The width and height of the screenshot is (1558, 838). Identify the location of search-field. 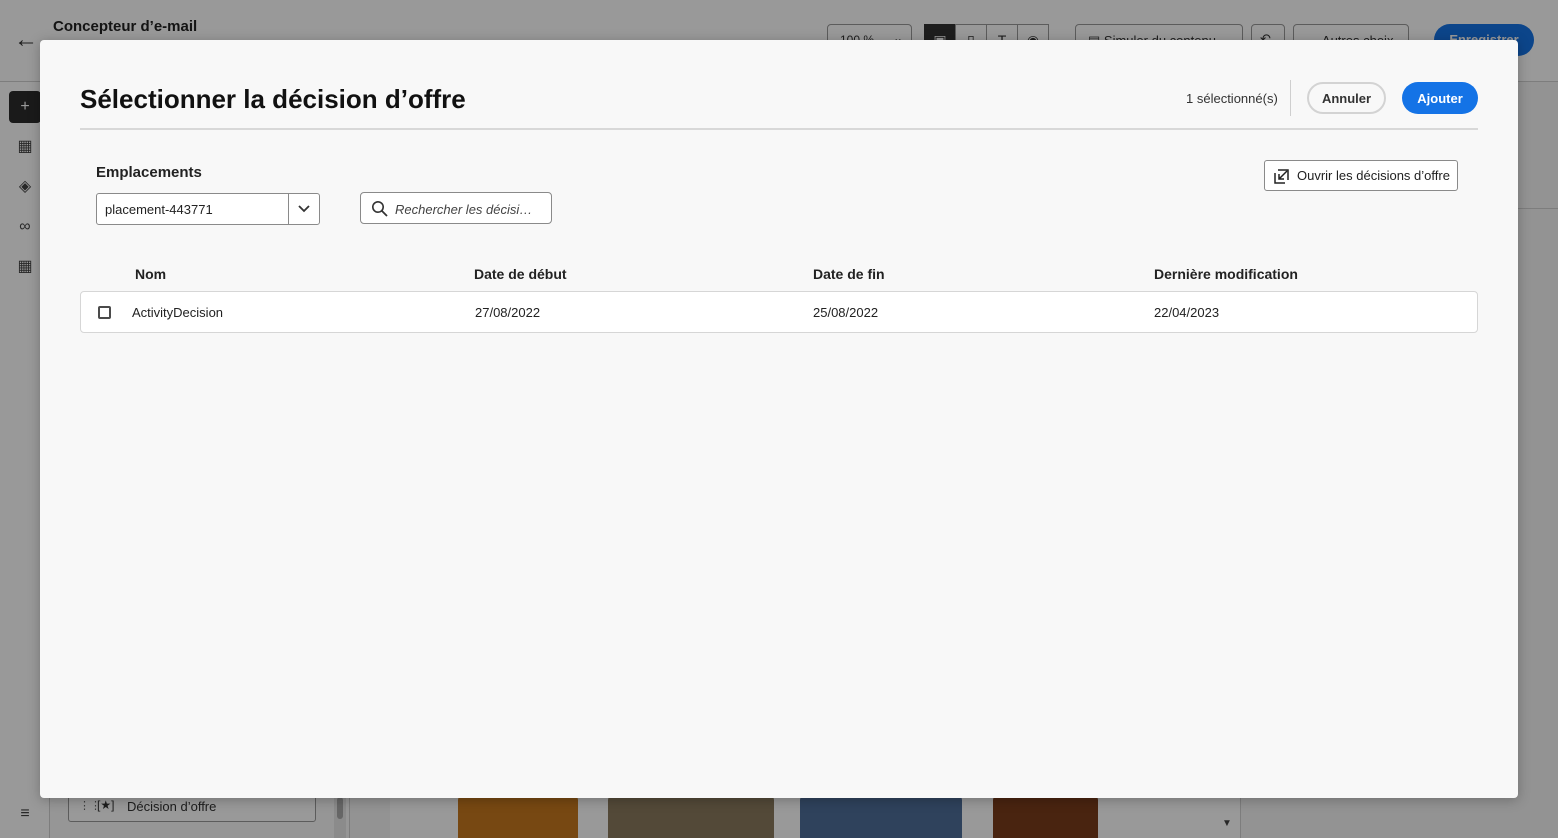
(456, 208).